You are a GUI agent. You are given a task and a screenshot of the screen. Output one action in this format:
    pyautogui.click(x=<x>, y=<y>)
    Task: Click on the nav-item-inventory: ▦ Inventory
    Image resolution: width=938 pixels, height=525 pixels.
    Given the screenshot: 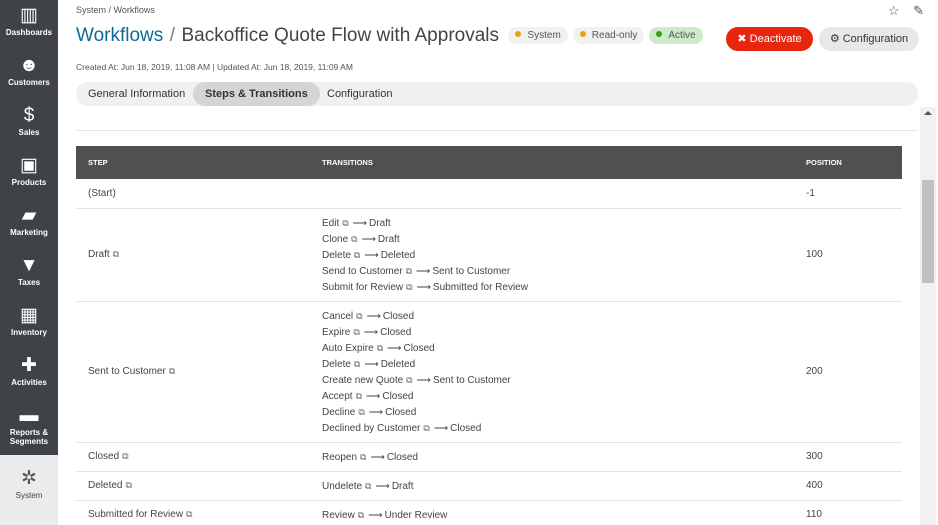 What is the action you would take?
    pyautogui.click(x=29, y=325)
    